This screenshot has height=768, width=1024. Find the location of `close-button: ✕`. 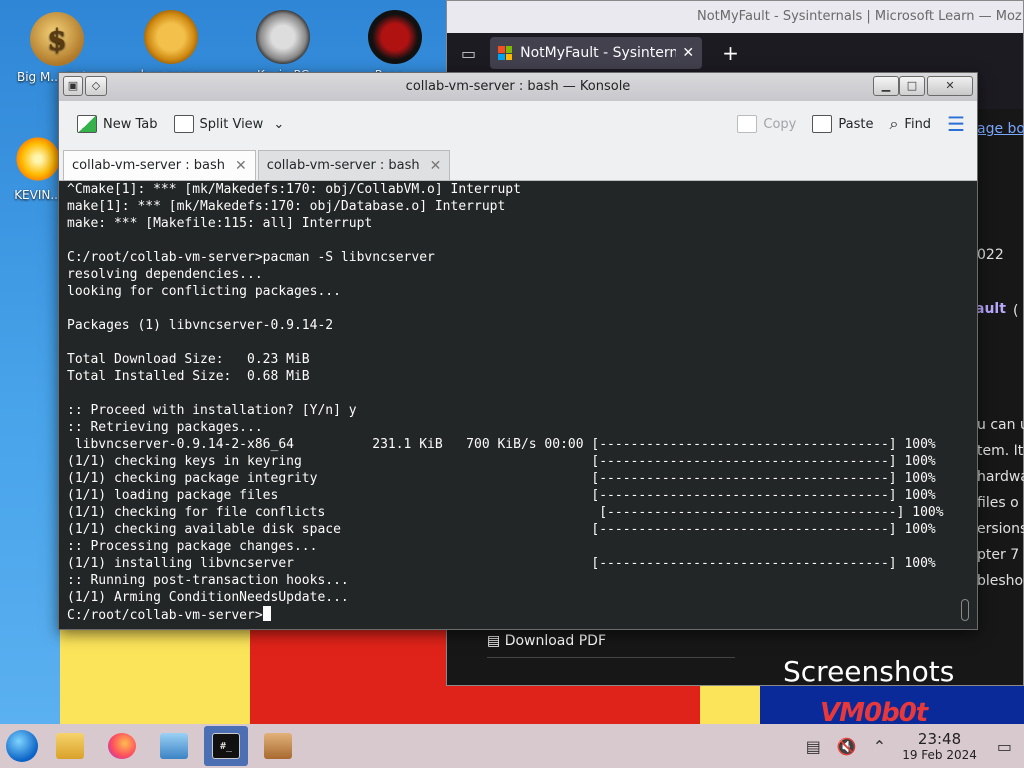

close-button: ✕ is located at coordinates (950, 86).